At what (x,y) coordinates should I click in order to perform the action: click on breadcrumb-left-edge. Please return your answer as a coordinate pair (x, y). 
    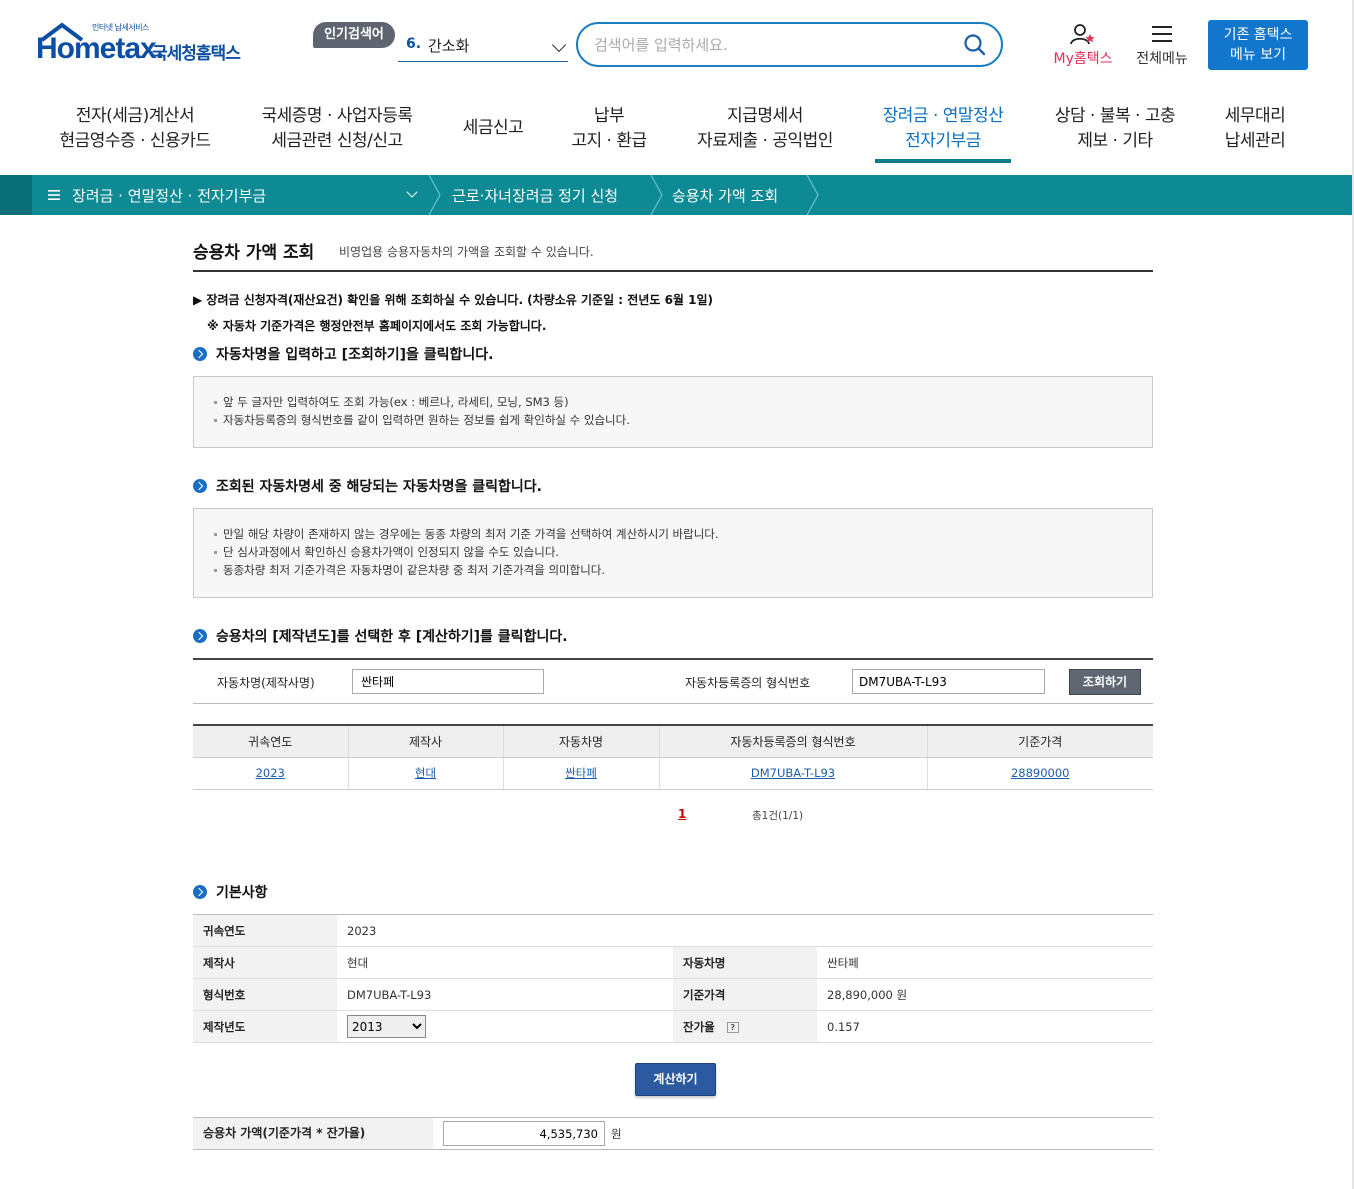
    Looking at the image, I should click on (16, 195).